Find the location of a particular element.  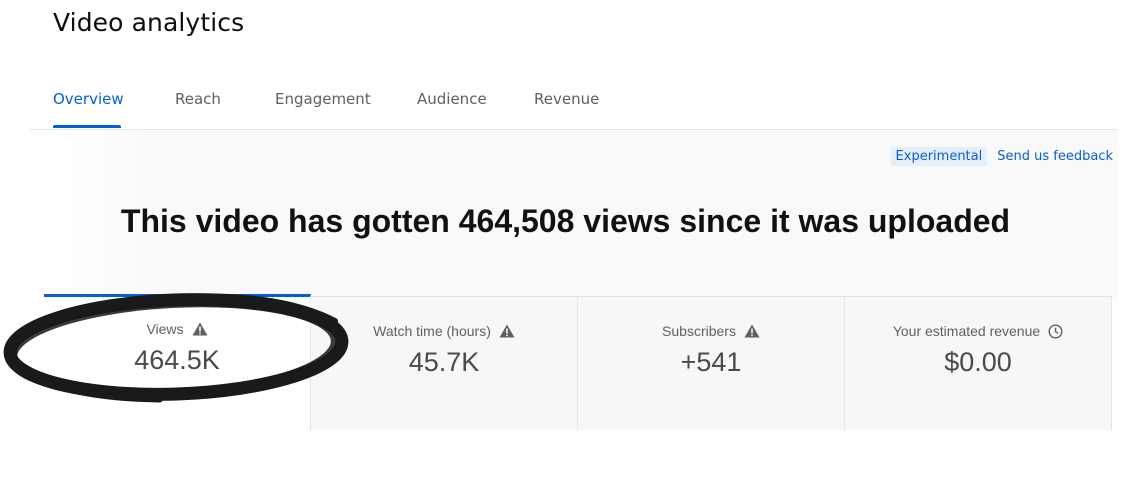

send-feedback-link: Send us feedback is located at coordinates (1055, 156).